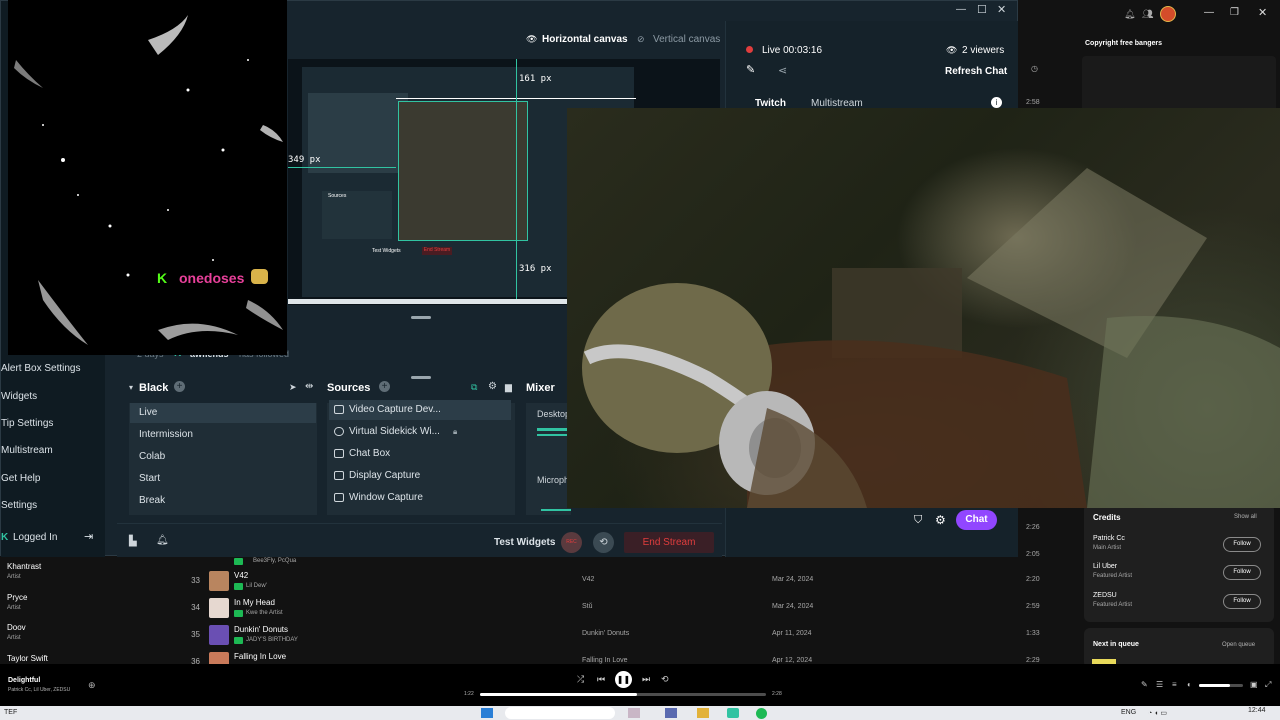 This screenshot has width=1280, height=720. Describe the element at coordinates (560, 713) in the screenshot. I see `search-input` at that location.